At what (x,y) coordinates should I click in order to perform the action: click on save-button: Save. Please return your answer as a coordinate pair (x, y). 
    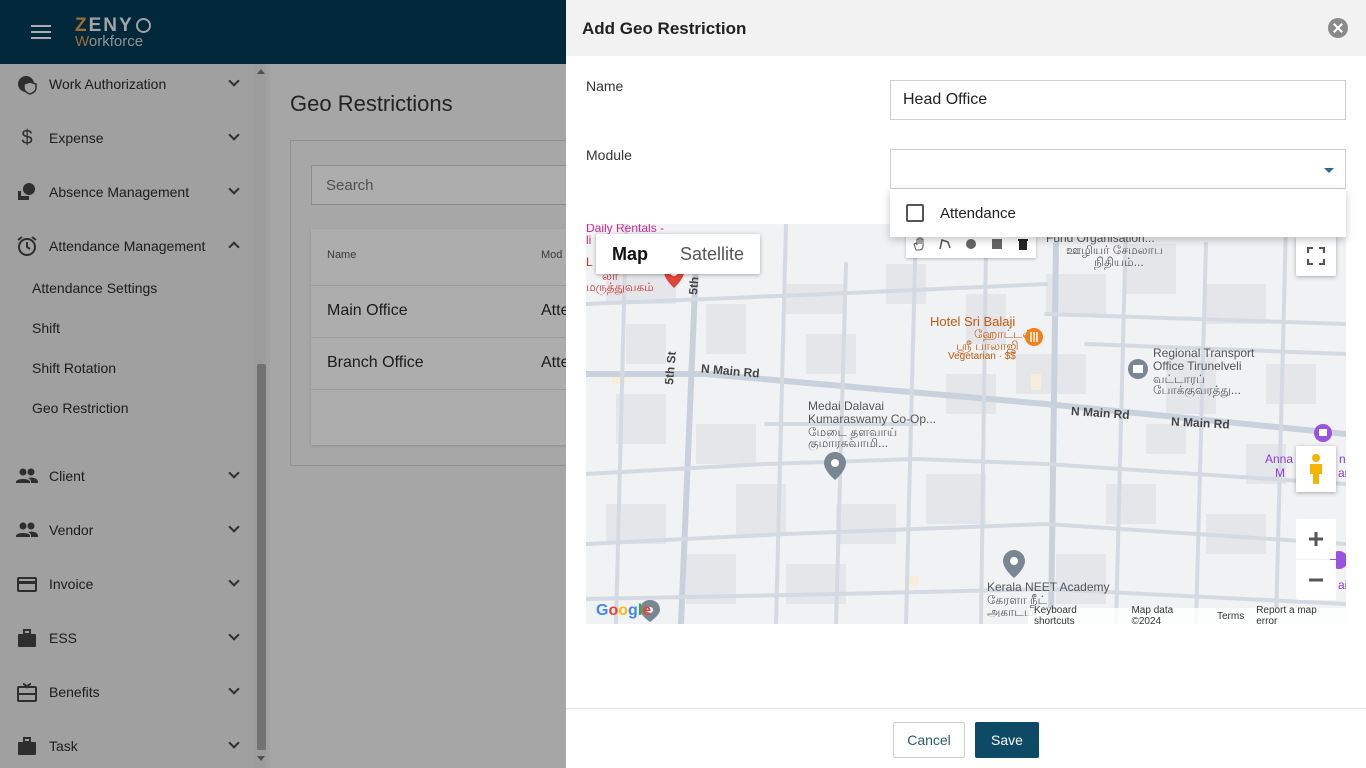
    Looking at the image, I should click on (1007, 740).